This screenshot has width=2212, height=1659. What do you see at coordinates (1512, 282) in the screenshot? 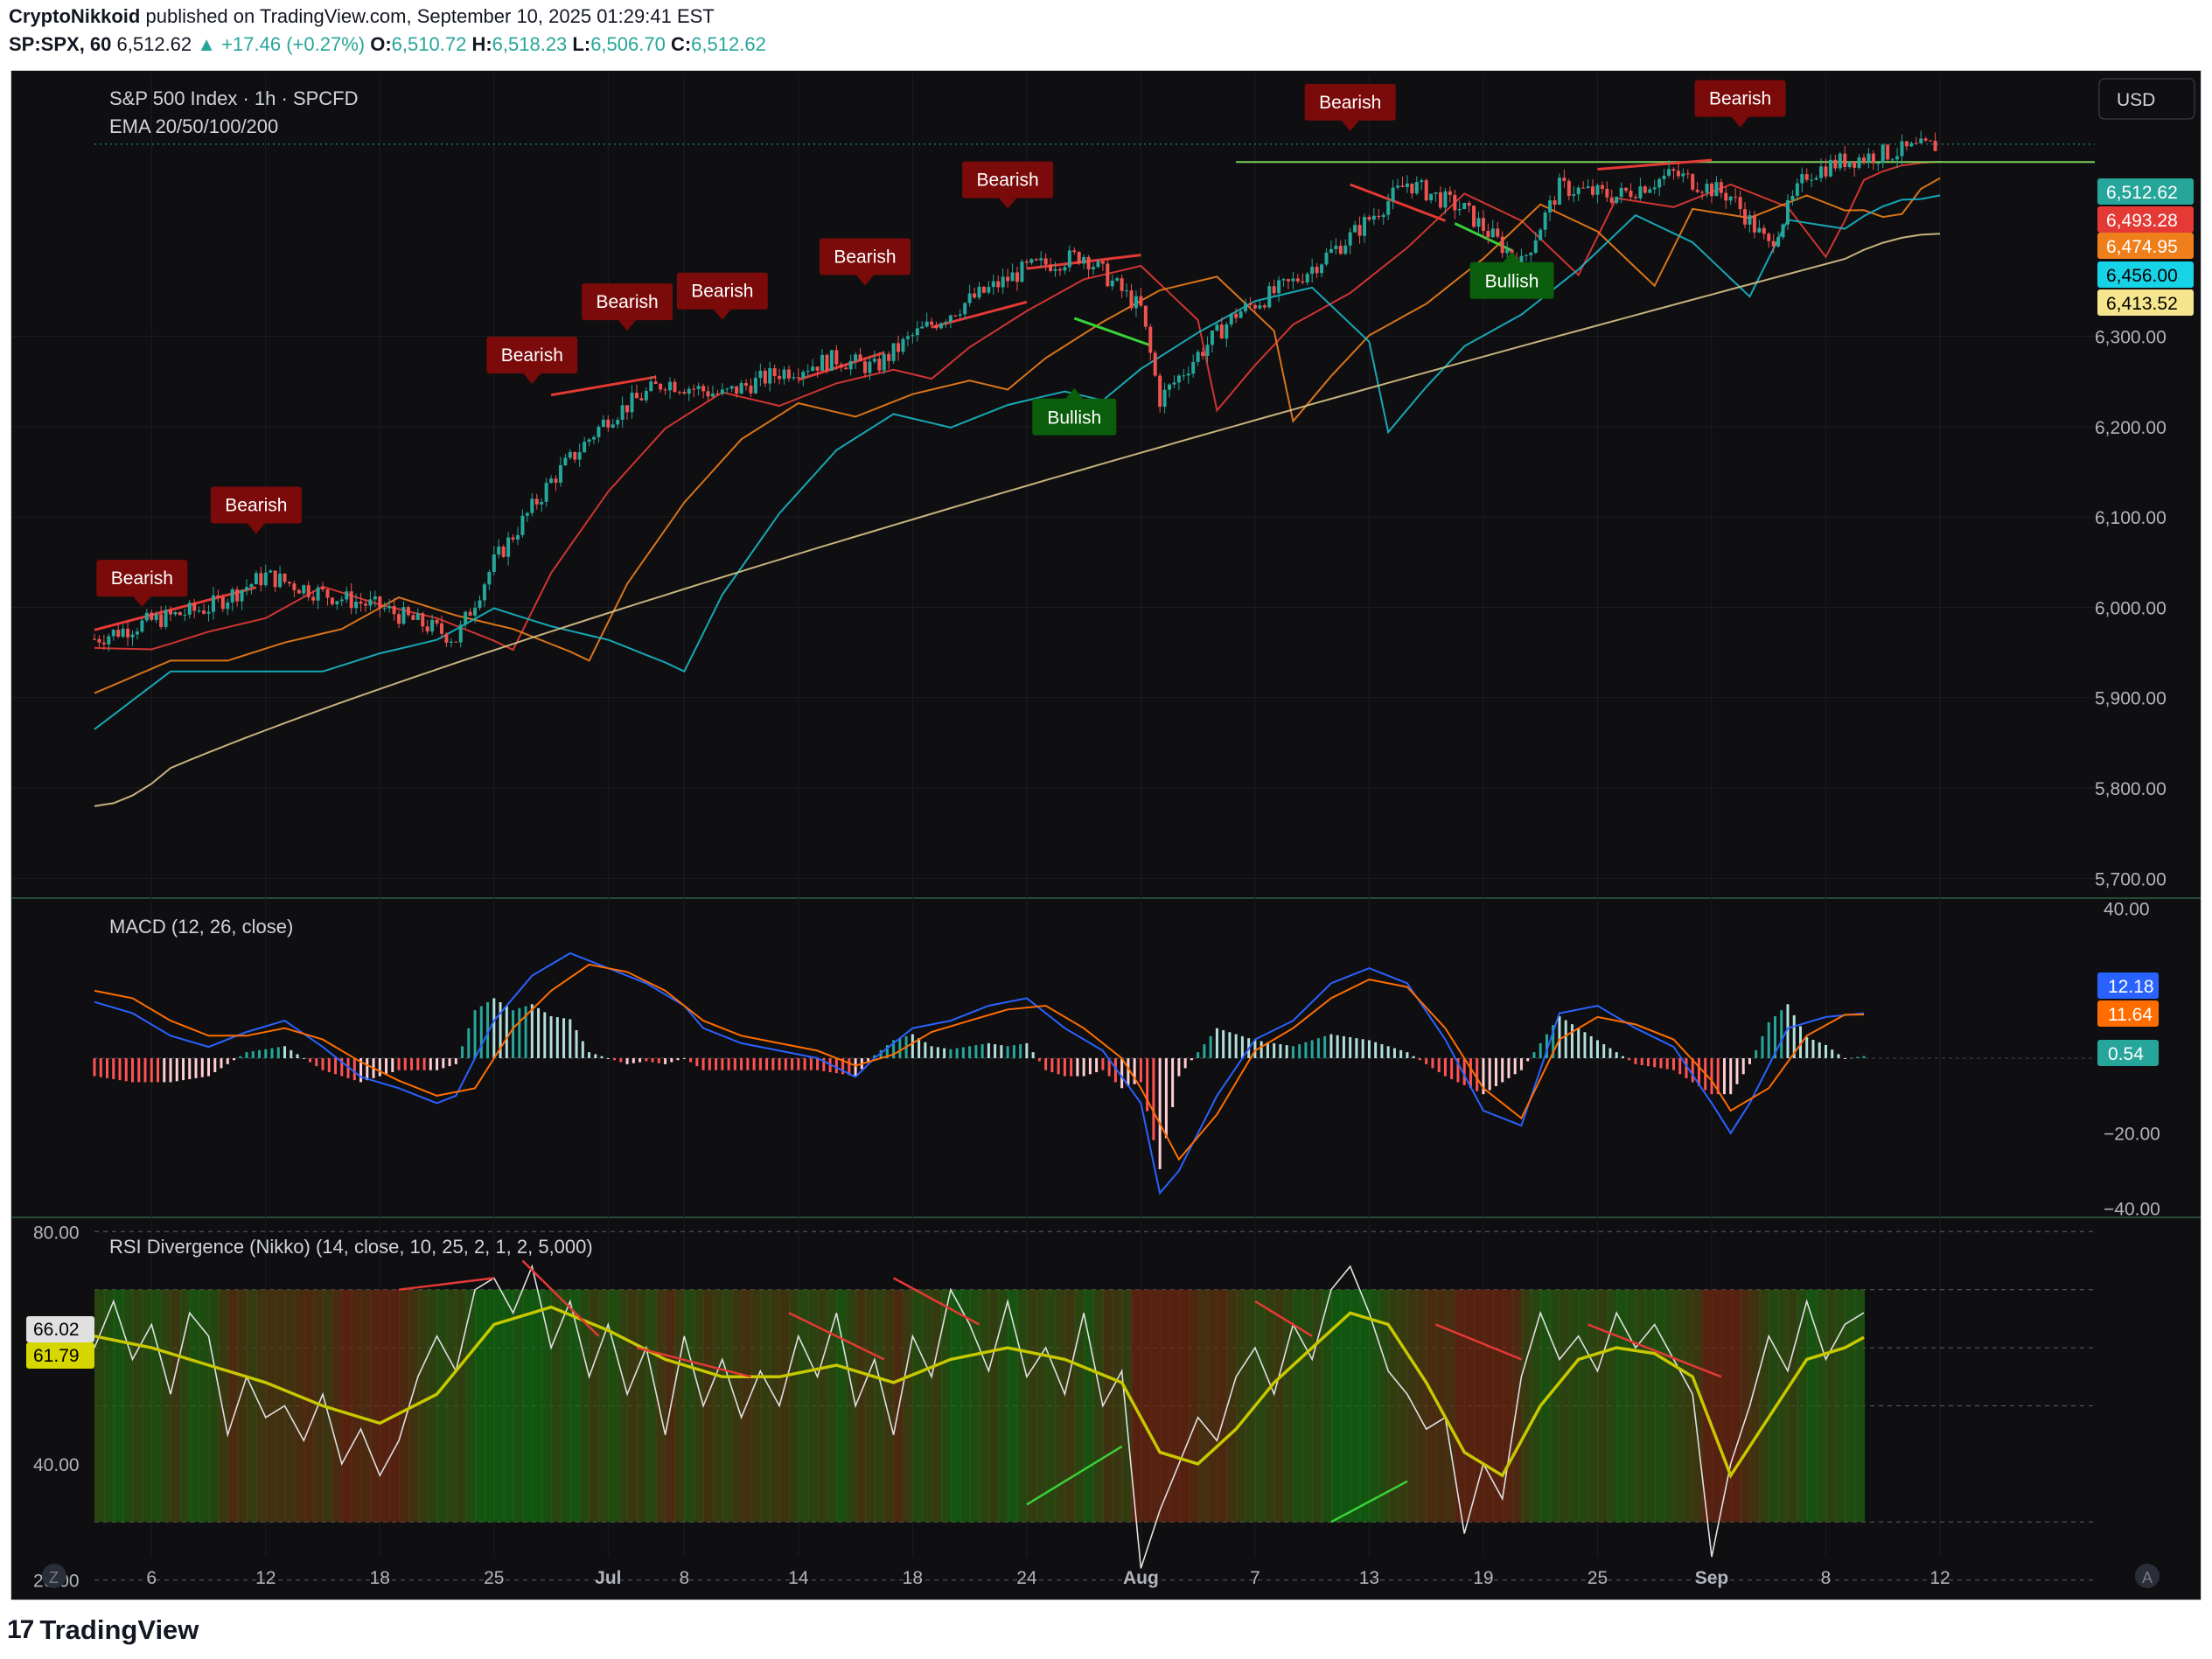
I see `signal-text: Bullish` at bounding box center [1512, 282].